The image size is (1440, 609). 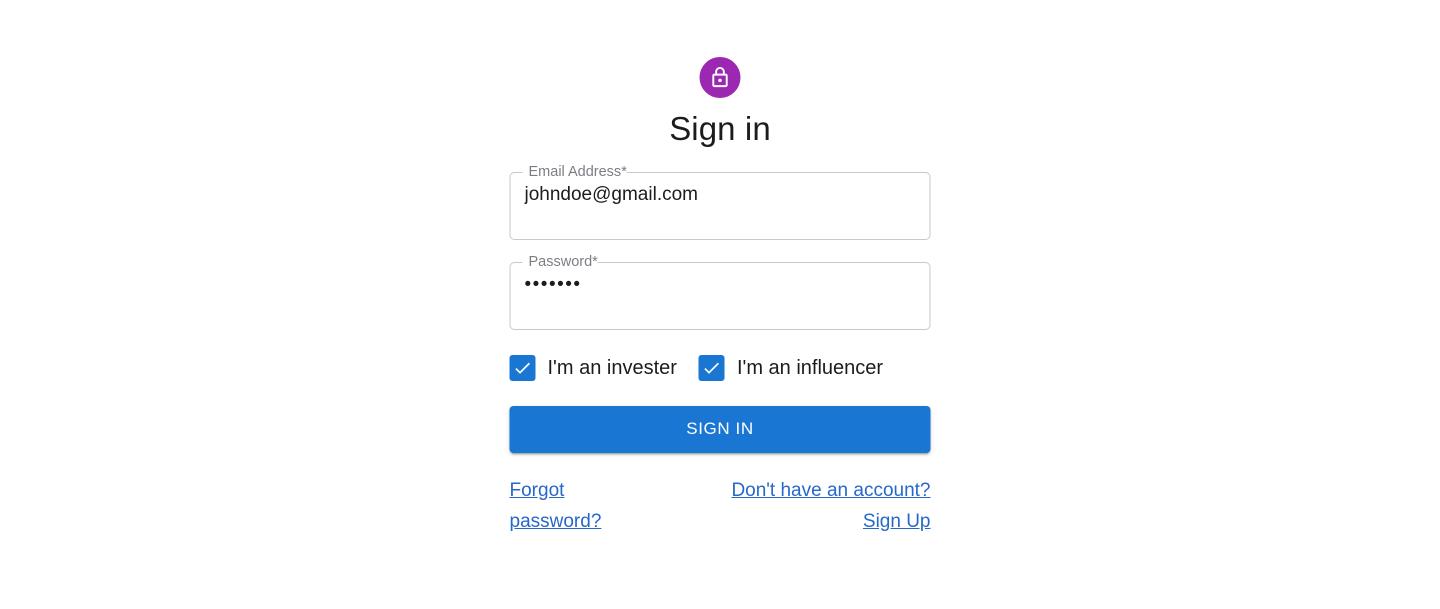 I want to click on influencer-checkbox-item: I'm an influencer, so click(x=791, y=367).